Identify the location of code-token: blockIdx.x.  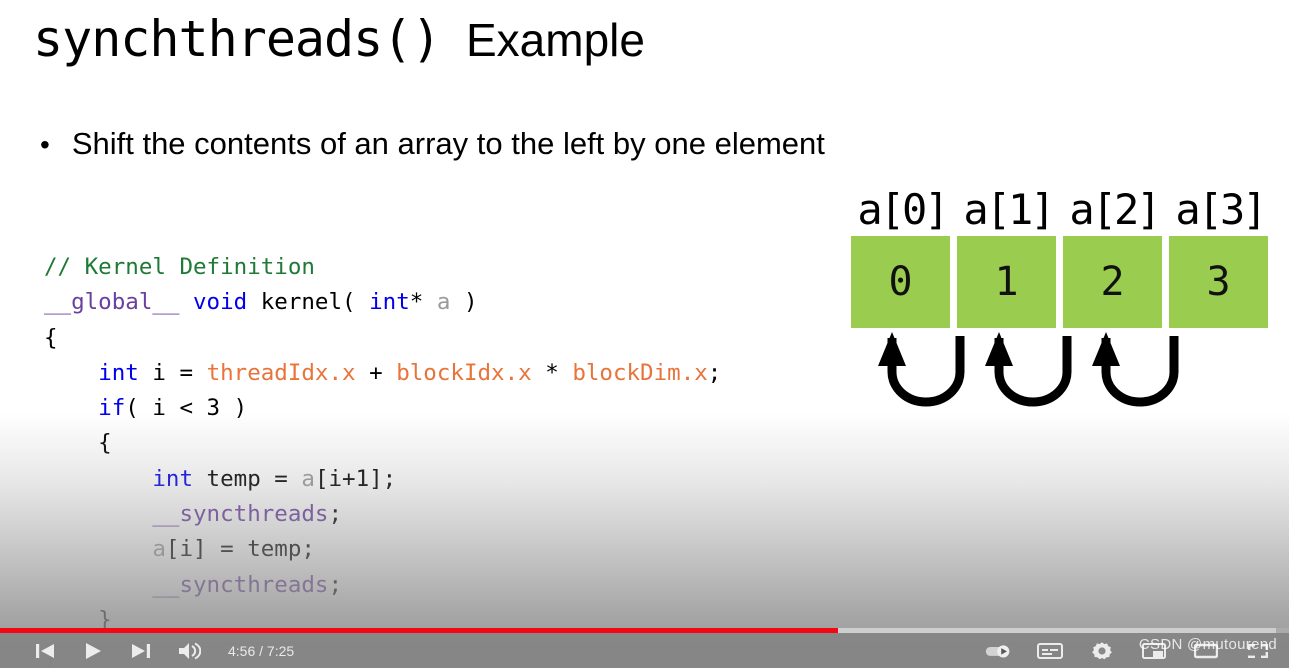
(464, 372).